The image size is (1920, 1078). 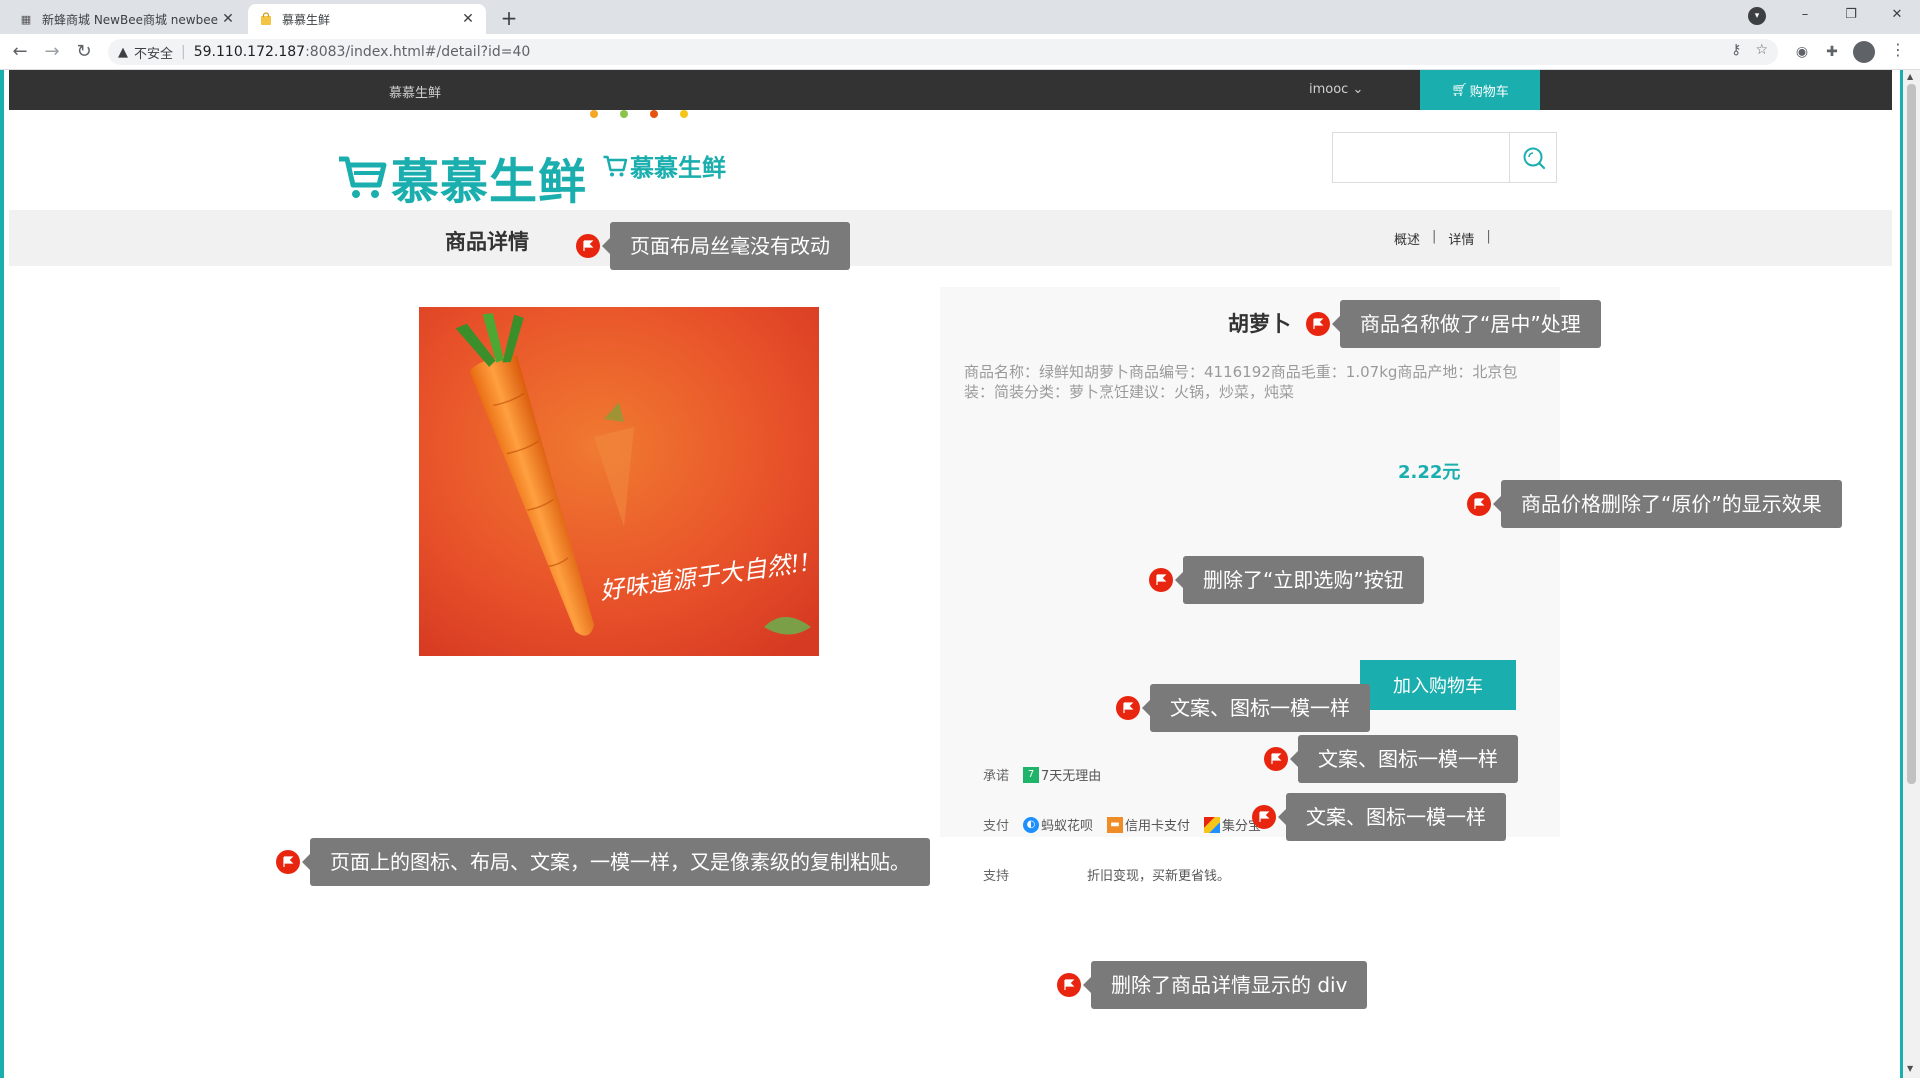 What do you see at coordinates (418, 52) in the screenshot?
I see `address-path: :8083/index.html#/detail?id=40` at bounding box center [418, 52].